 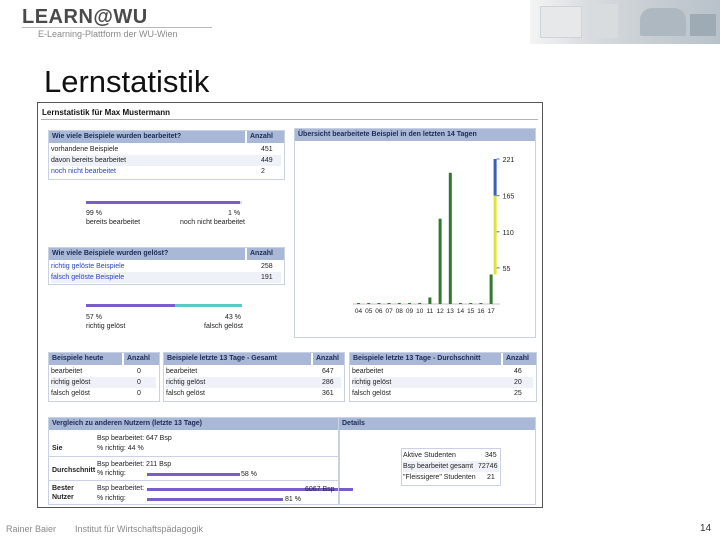 What do you see at coordinates (141, 359) in the screenshot?
I see `today-count-header: Anzahl` at bounding box center [141, 359].